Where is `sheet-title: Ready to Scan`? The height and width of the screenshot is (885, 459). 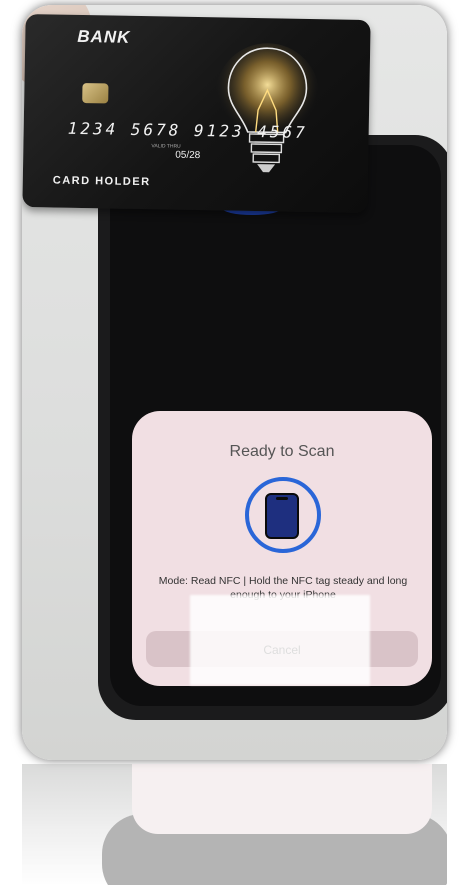 sheet-title: Ready to Scan is located at coordinates (282, 451).